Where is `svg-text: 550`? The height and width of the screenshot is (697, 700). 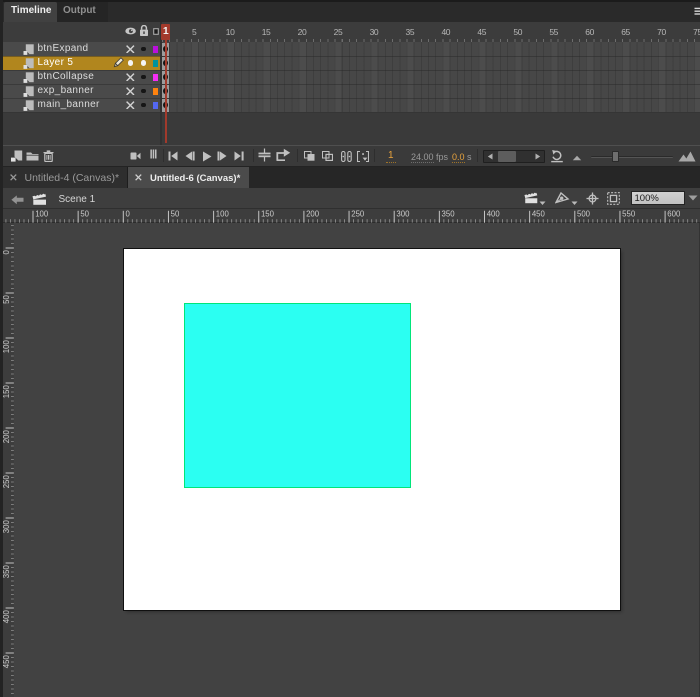 svg-text: 550 is located at coordinates (629, 214).